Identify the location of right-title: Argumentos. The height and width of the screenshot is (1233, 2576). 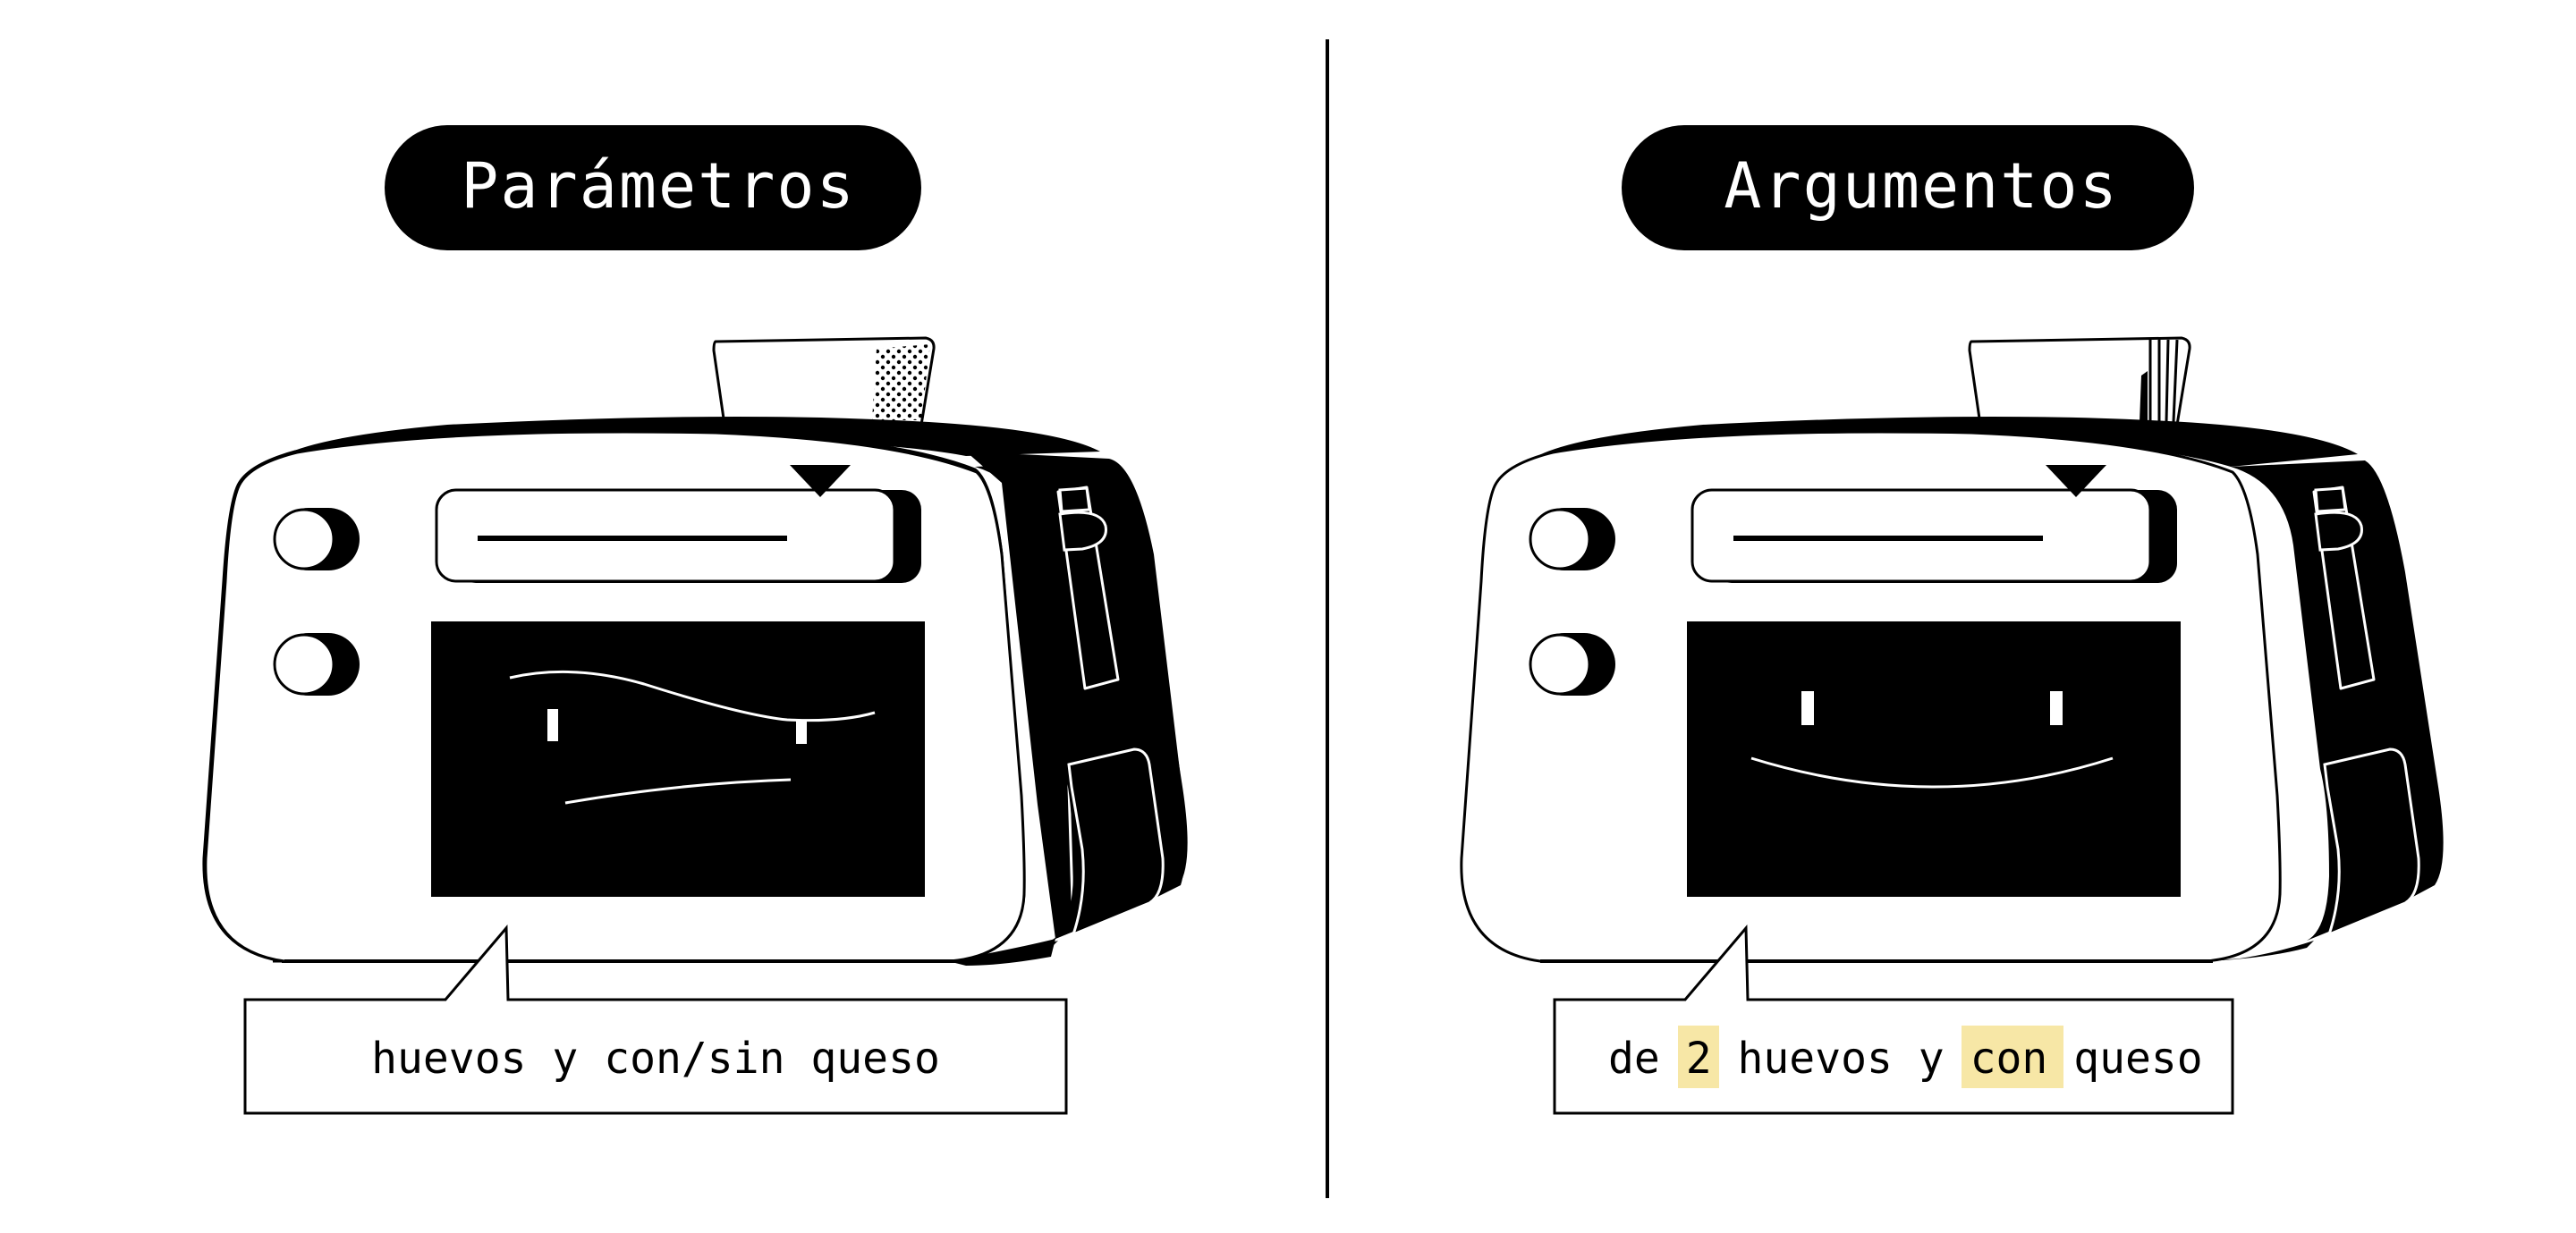
(1921, 186).